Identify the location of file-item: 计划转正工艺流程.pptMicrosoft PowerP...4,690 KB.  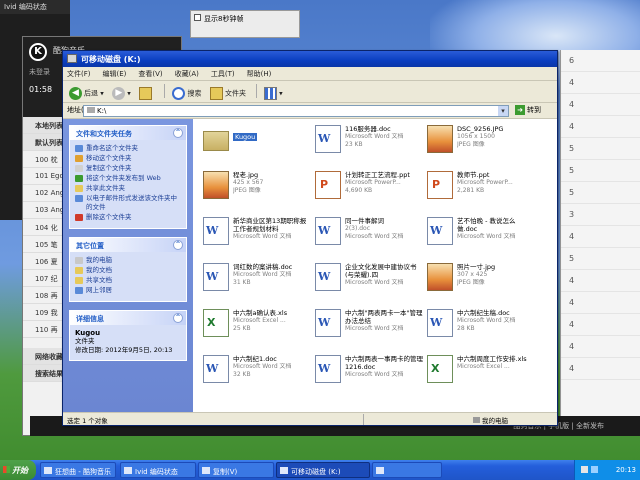
(367, 187).